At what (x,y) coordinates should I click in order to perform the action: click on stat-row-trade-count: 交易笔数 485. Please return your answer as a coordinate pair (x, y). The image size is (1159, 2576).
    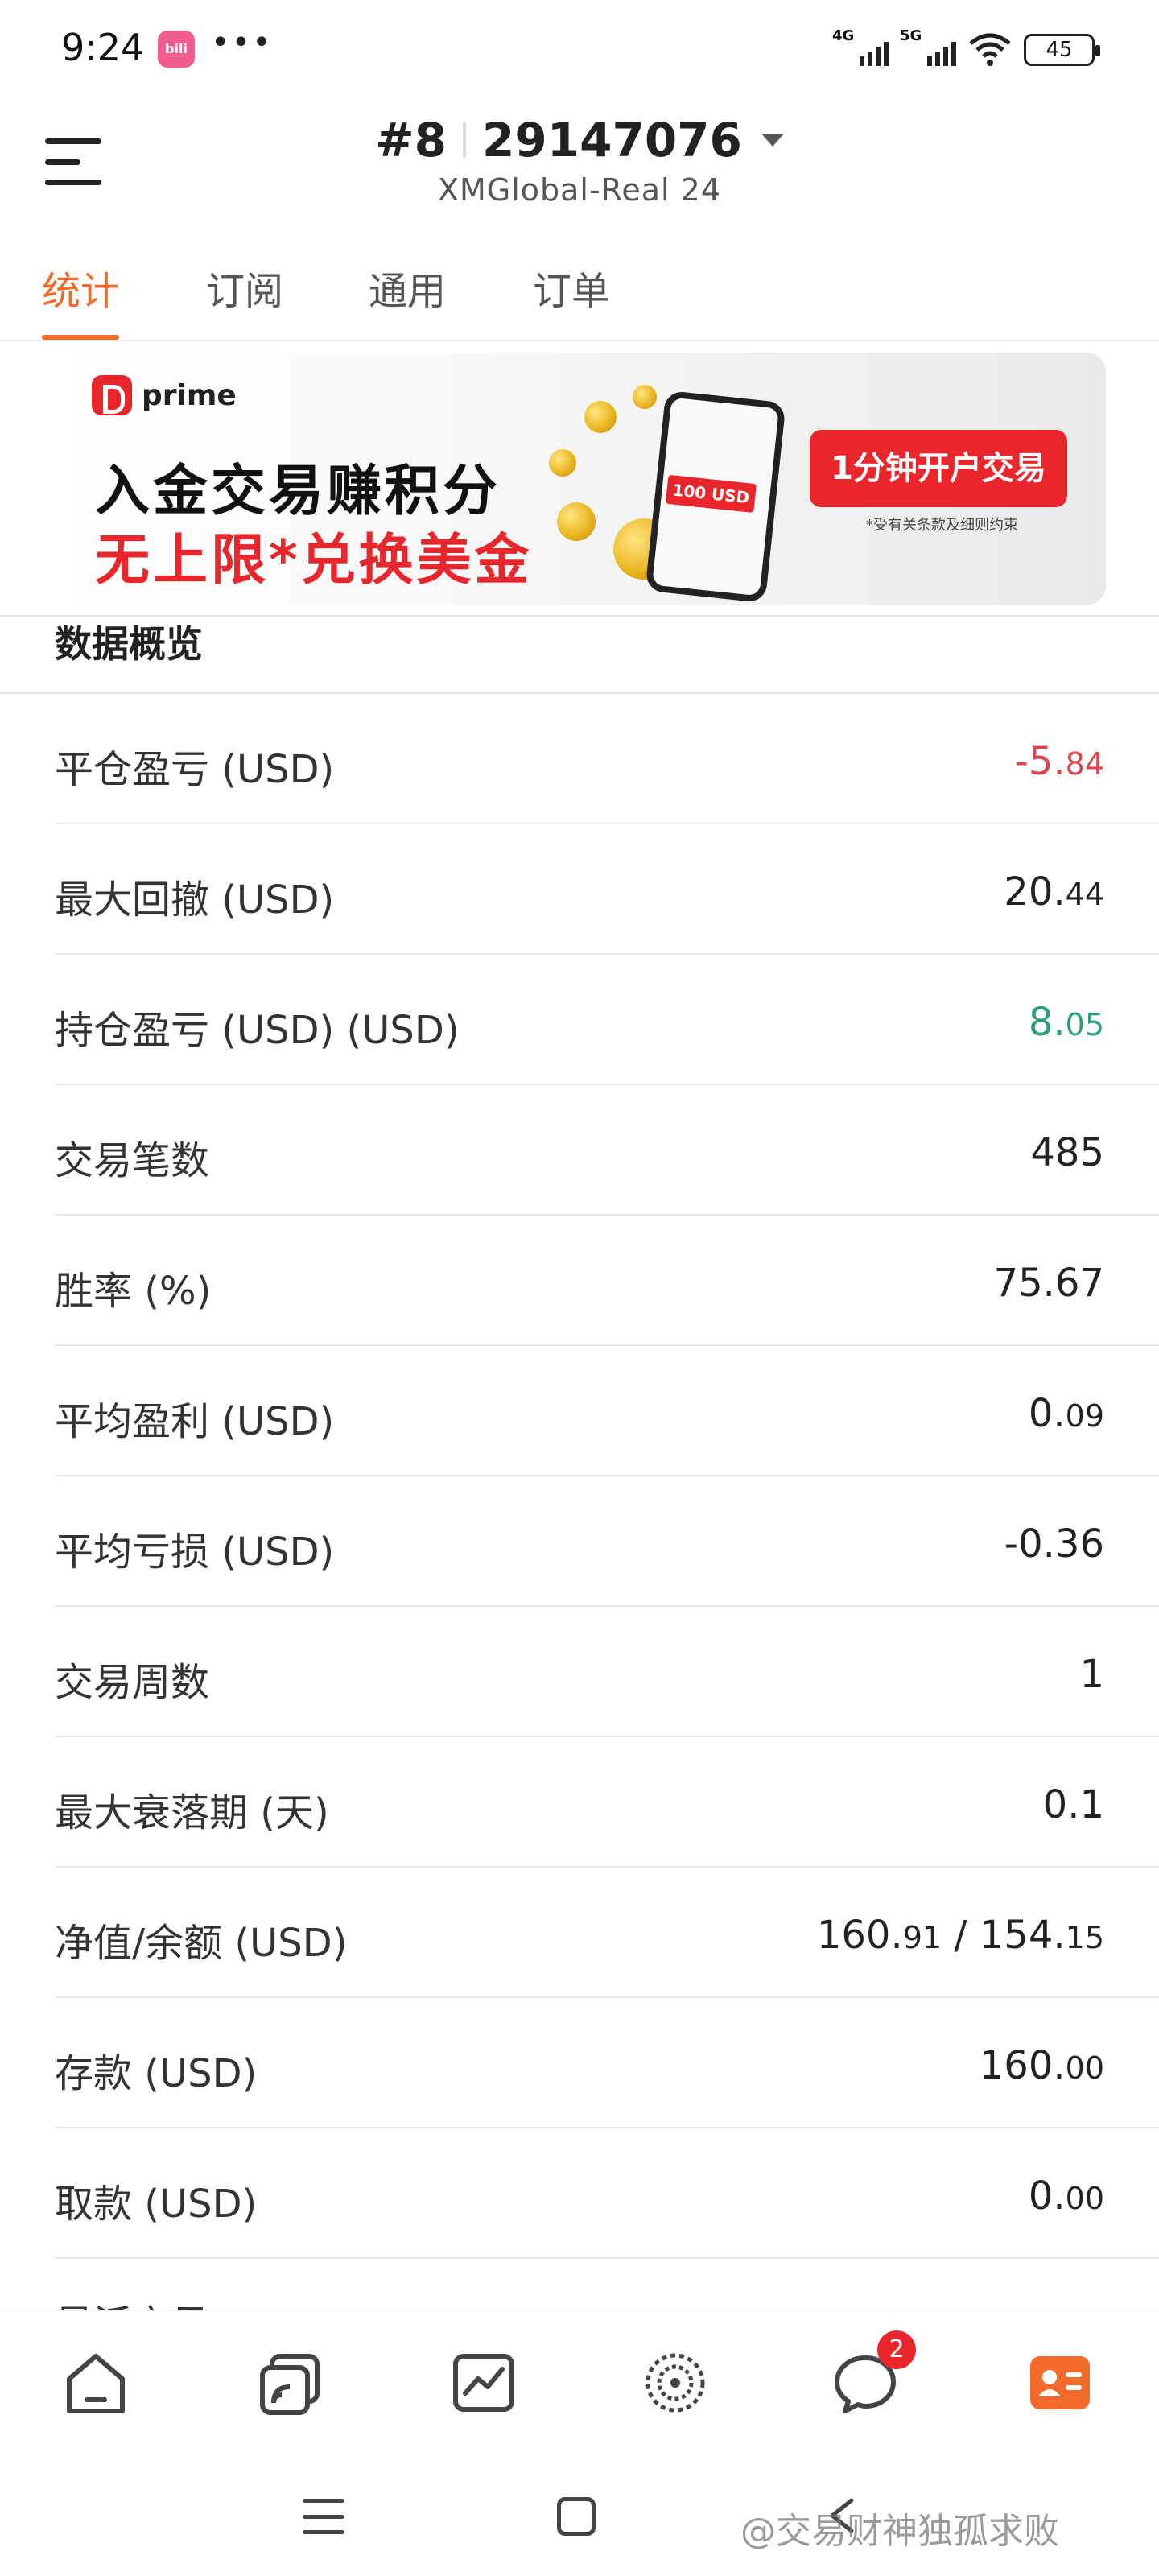
    Looking at the image, I should click on (607, 1150).